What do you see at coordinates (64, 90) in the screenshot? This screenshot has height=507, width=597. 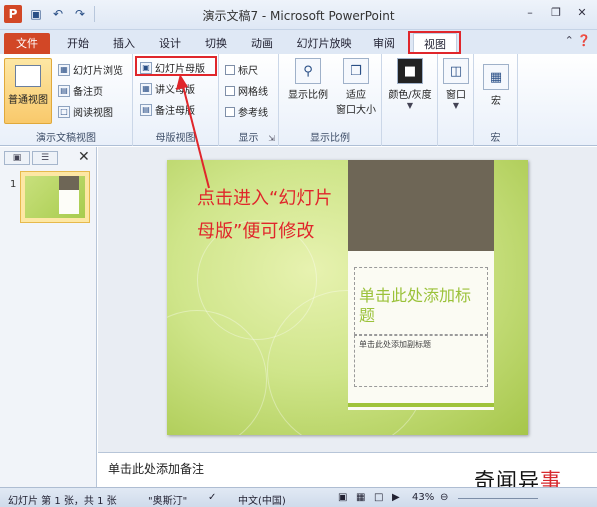 I see `notes-page-icon: ▤` at bounding box center [64, 90].